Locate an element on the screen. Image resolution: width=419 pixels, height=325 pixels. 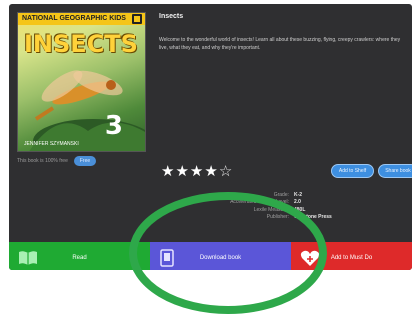
heart-icon is located at coordinates (310, 258).